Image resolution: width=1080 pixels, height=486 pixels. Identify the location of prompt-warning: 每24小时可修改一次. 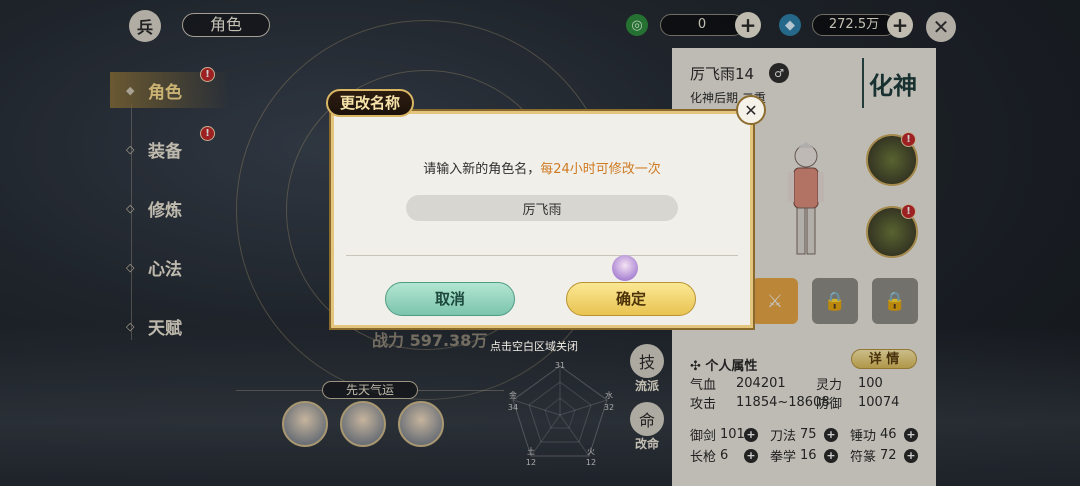
(600, 169).